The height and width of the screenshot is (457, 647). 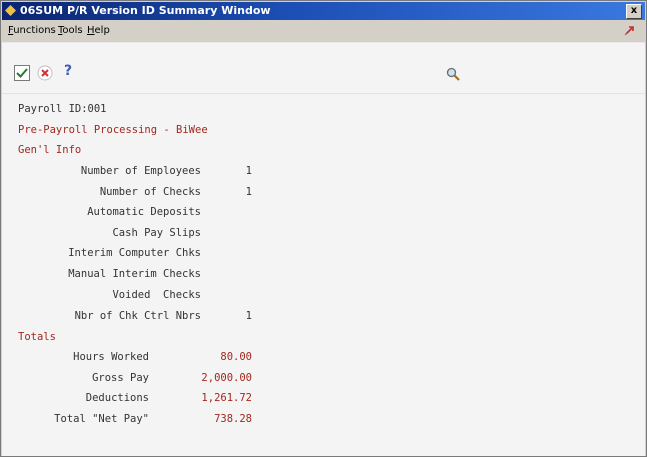 I want to click on title-bar: 06SUM P/R Version ID Summary Window x, so click(x=323, y=11).